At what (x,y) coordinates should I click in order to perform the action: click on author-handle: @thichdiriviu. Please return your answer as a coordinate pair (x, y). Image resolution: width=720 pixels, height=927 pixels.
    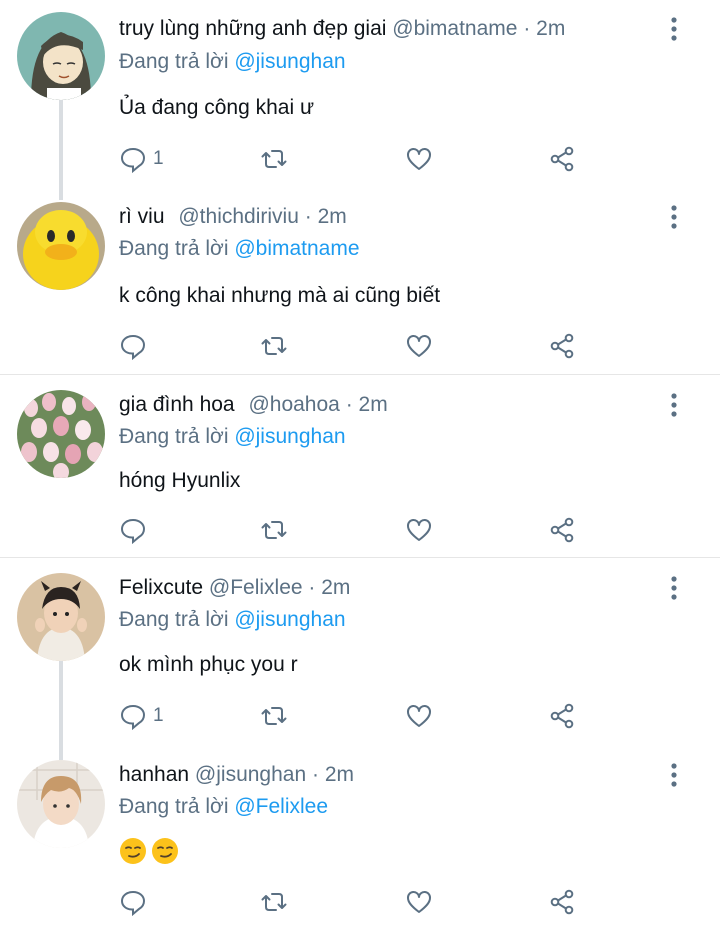
    Looking at the image, I should click on (238, 216).